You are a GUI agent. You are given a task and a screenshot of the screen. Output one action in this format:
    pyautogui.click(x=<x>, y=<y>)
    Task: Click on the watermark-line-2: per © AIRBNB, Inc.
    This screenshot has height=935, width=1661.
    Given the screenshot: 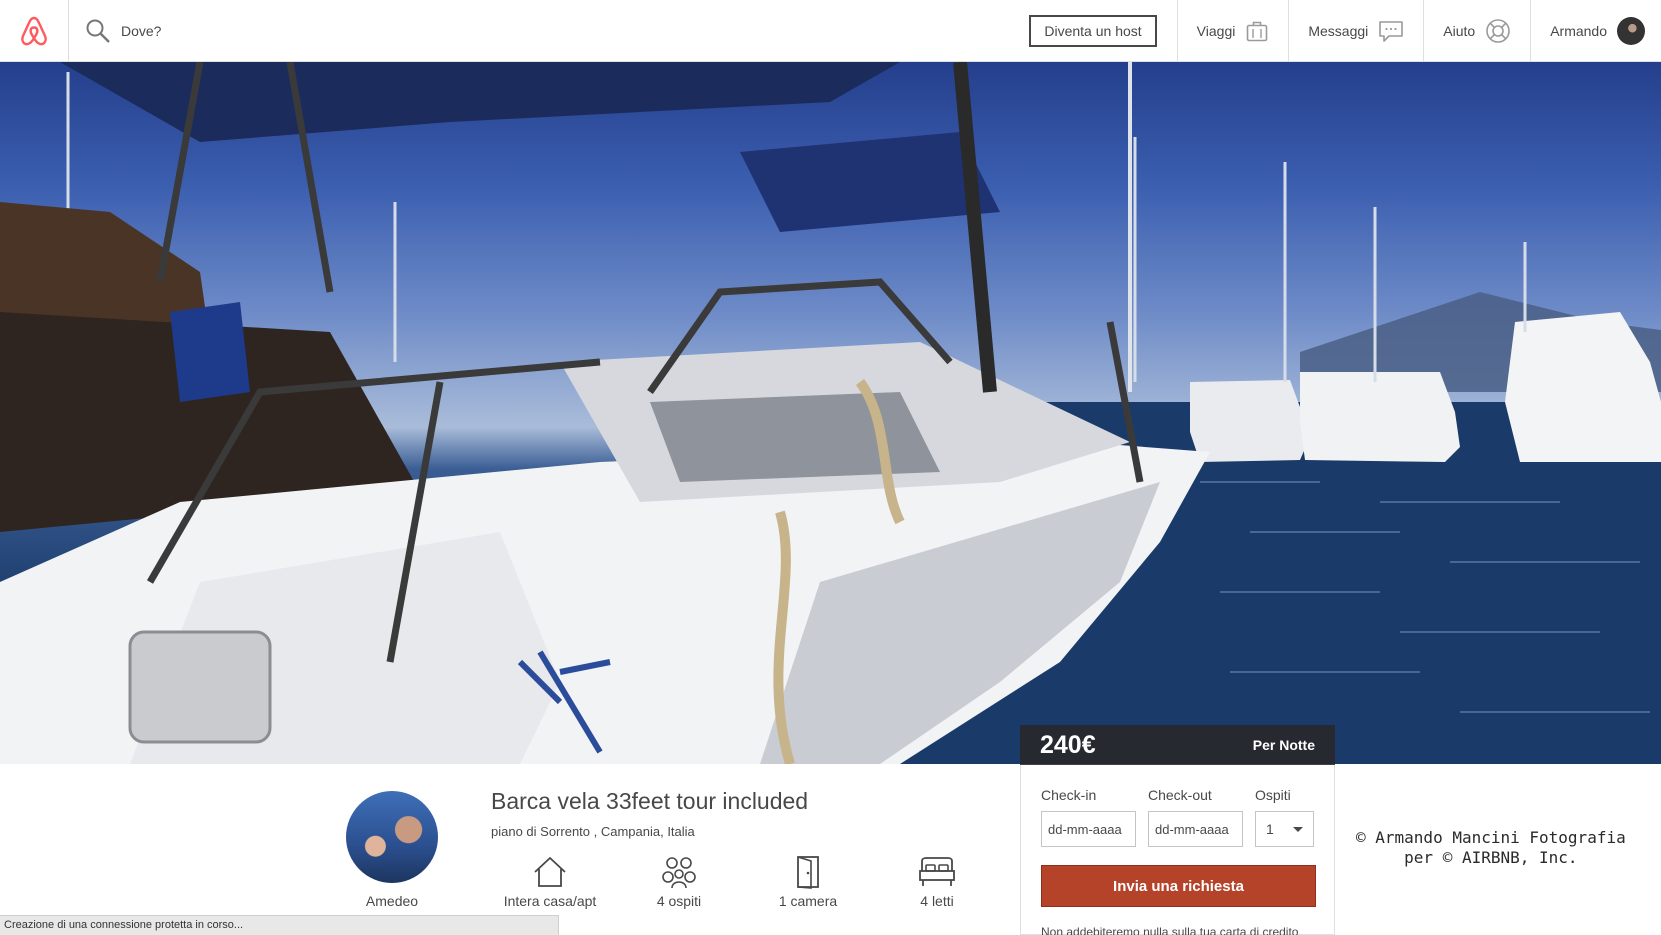 What is the action you would take?
    pyautogui.click(x=1491, y=857)
    